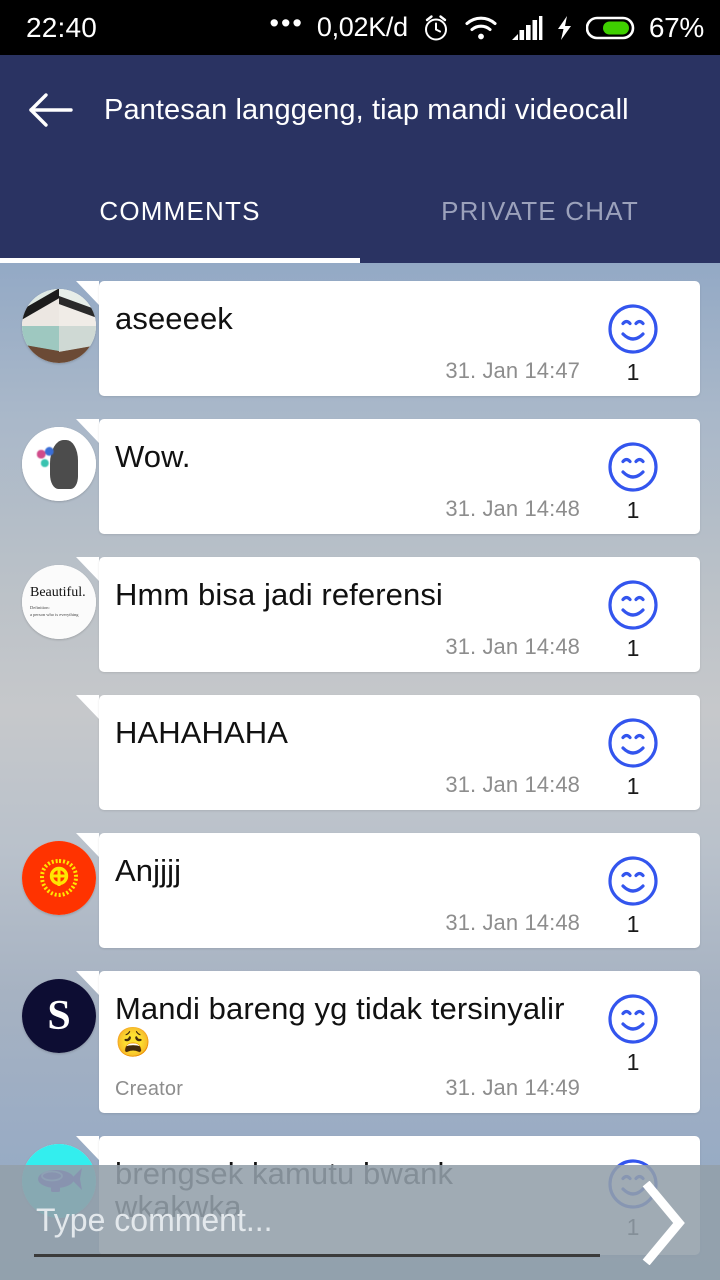  What do you see at coordinates (347, 894) in the screenshot?
I see `comment-body: Anjjjj 31. Jan 14:48` at bounding box center [347, 894].